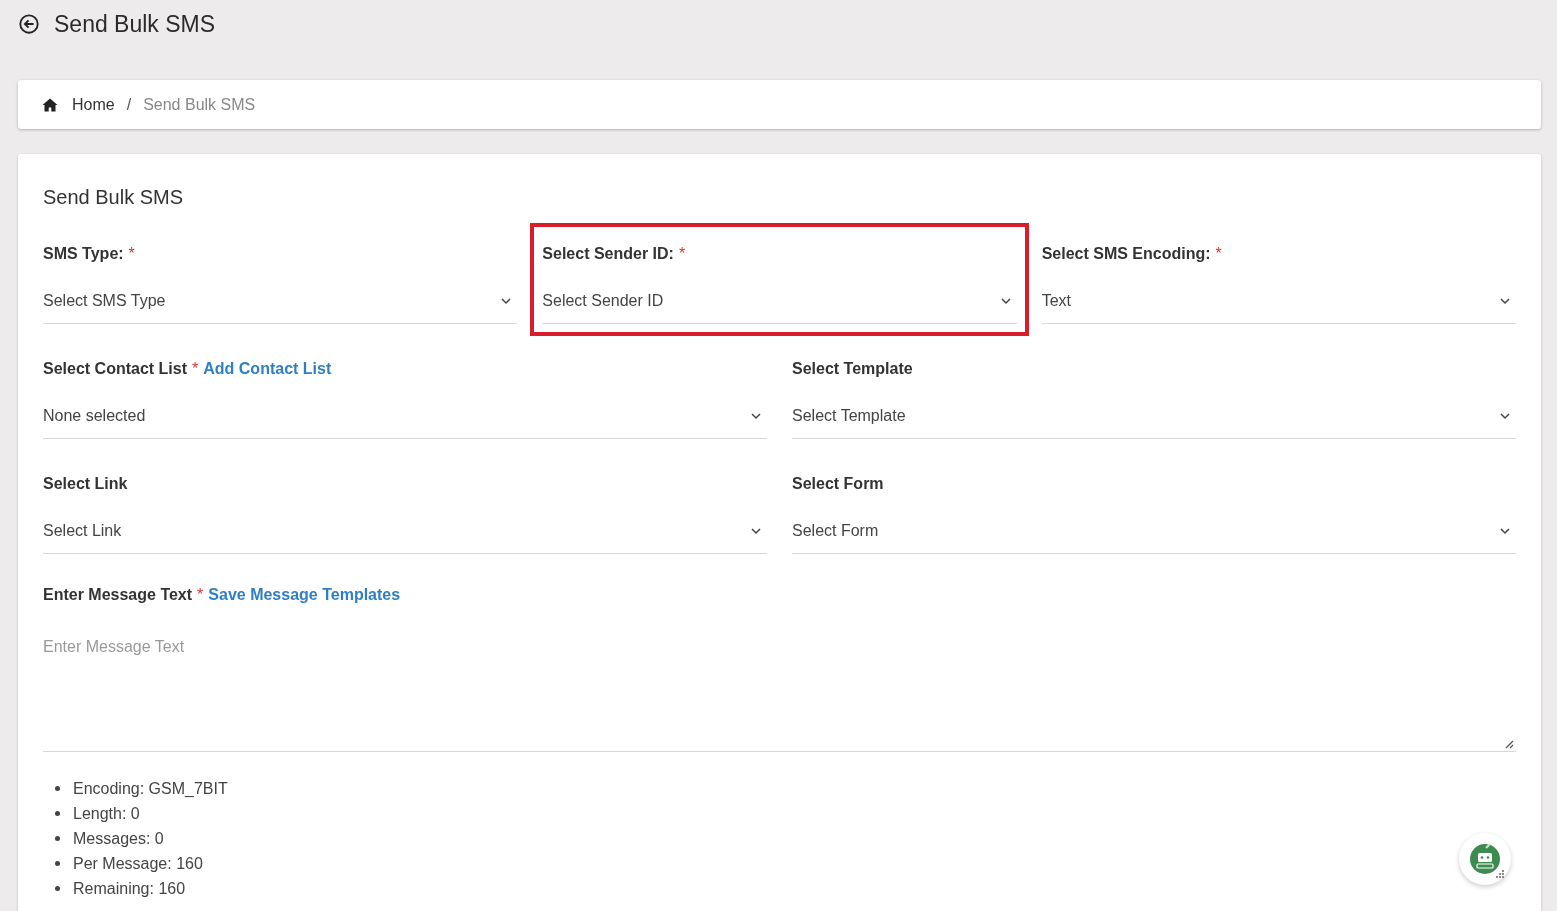  Describe the element at coordinates (85, 484) in the screenshot. I see `field-label: Select Link` at that location.